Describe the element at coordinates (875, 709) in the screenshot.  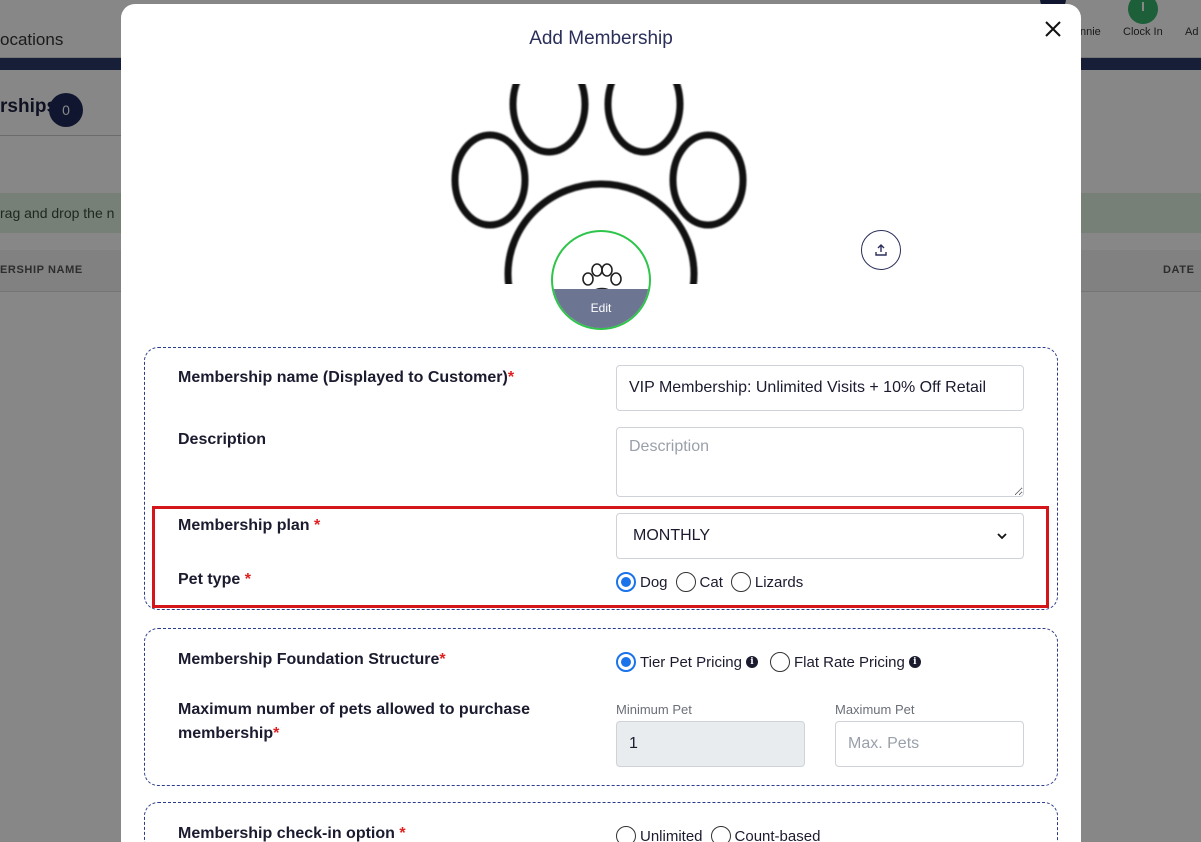
I see `maximum-pet-label: Maximum Pet` at that location.